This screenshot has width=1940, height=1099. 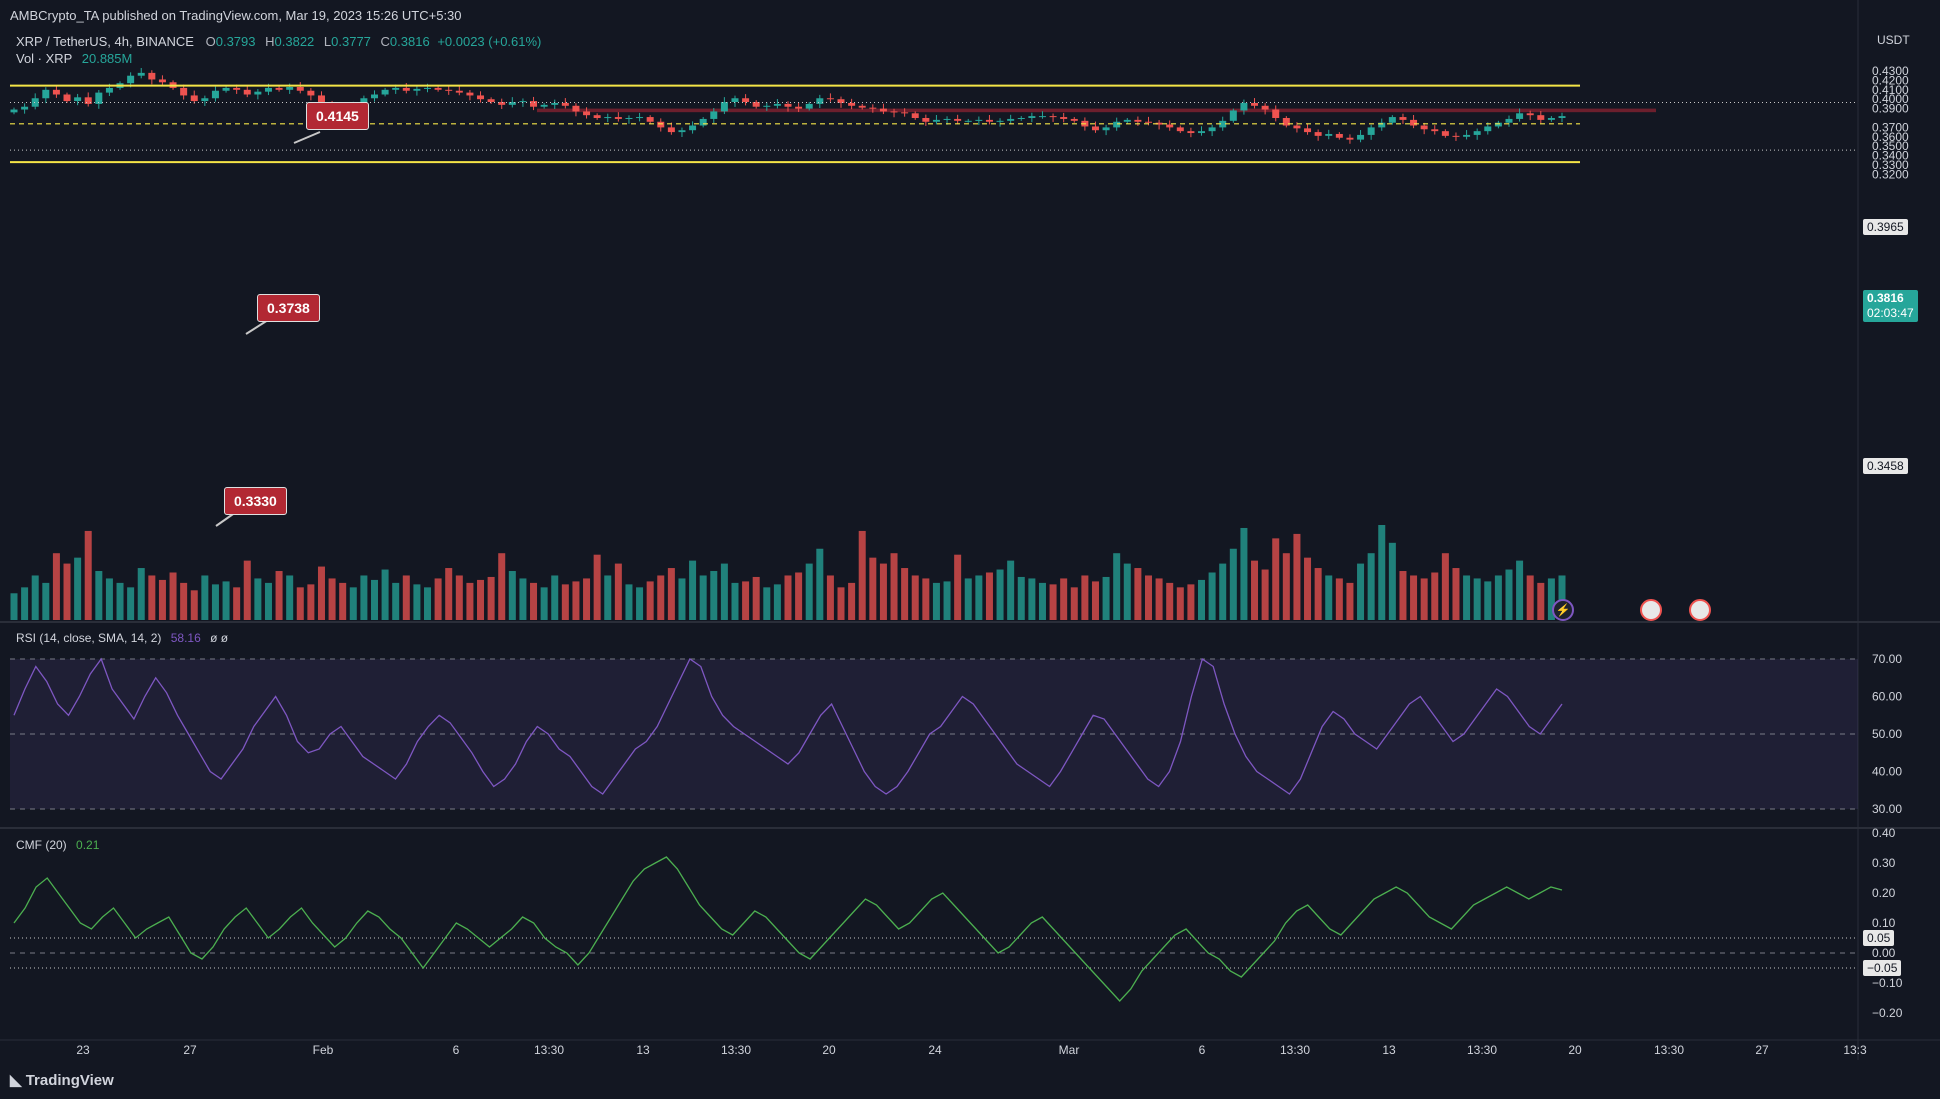 I want to click on cmf-tag-negative: −0.05, so click(x=1882, y=968).